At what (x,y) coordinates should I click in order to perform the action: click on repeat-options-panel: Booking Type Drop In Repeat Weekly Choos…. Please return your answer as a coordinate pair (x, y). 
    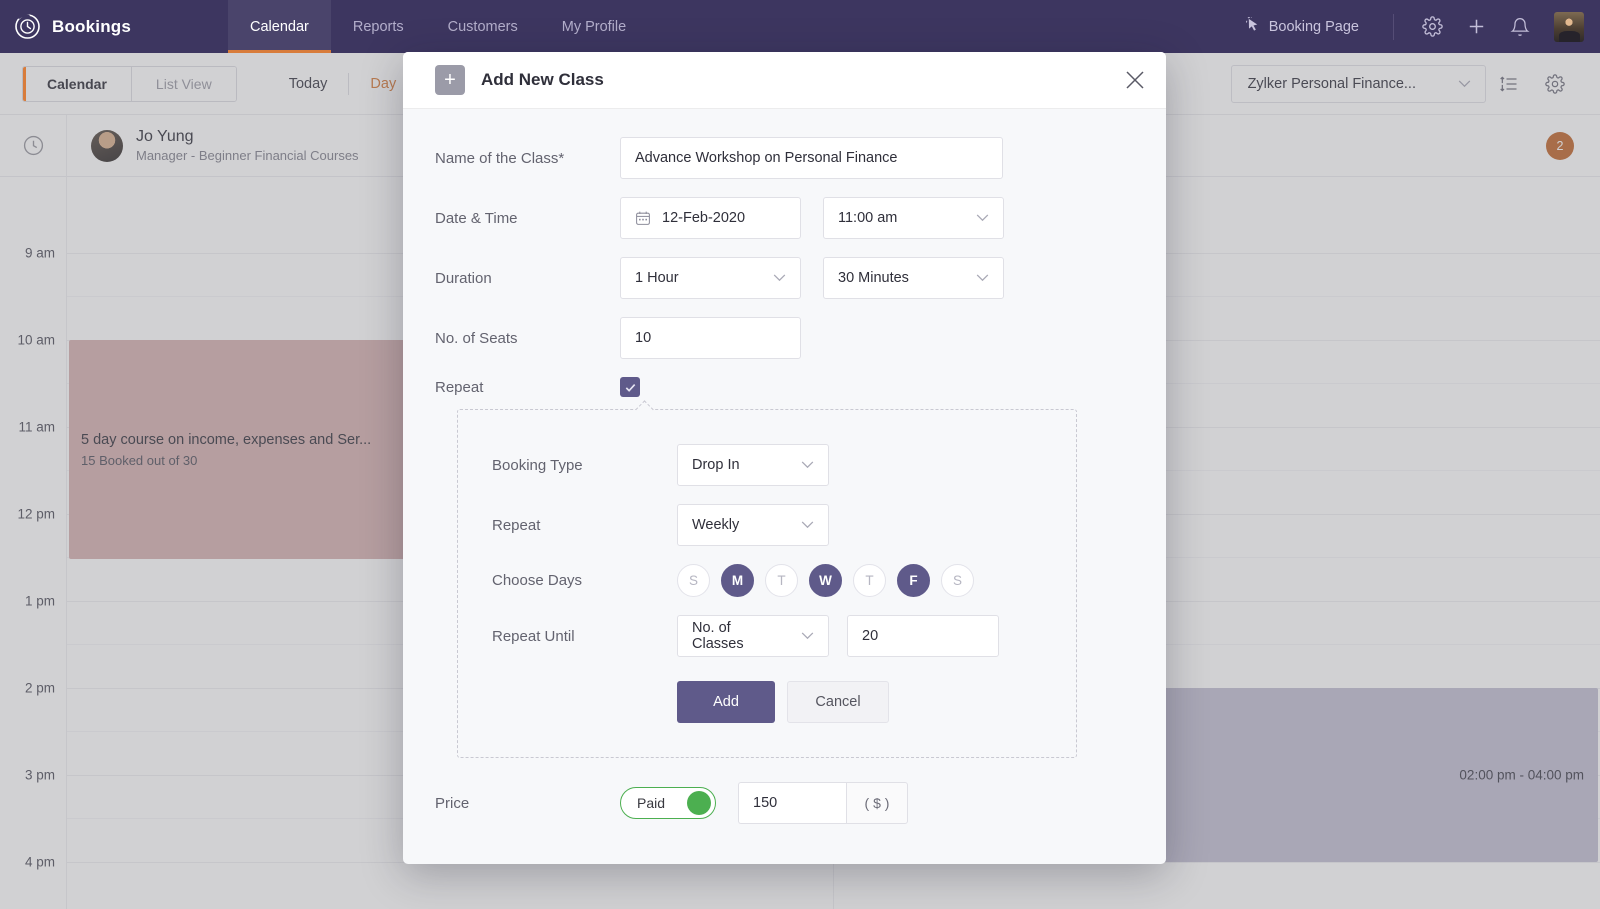
    Looking at the image, I should click on (767, 583).